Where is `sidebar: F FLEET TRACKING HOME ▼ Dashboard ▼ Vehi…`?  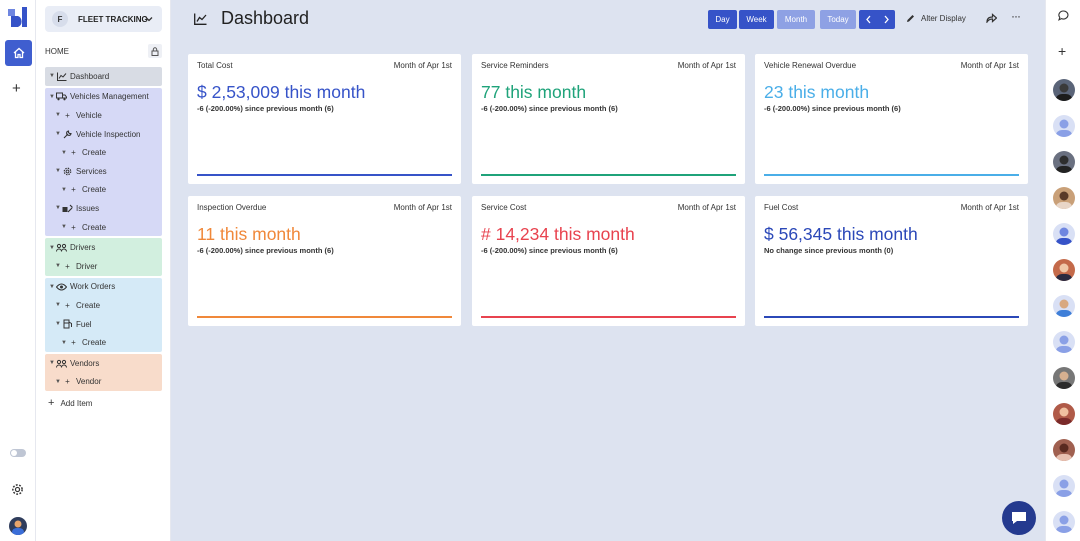 sidebar: F FLEET TRACKING HOME ▼ Dashboard ▼ Vehi… is located at coordinates (103, 270).